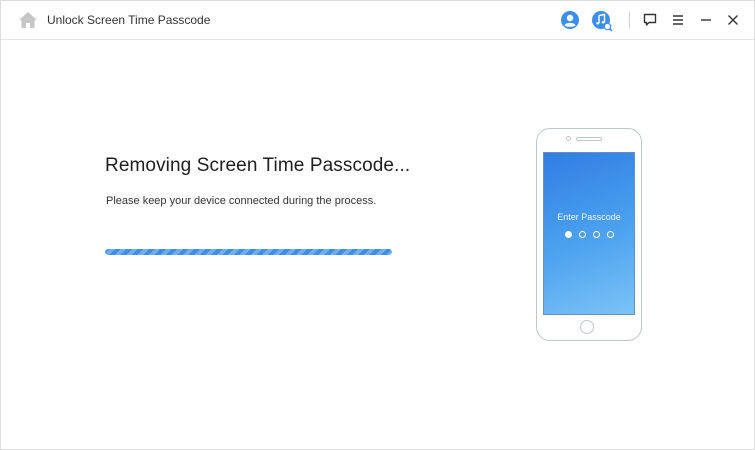 The image size is (755, 450). I want to click on music-button, so click(602, 21).